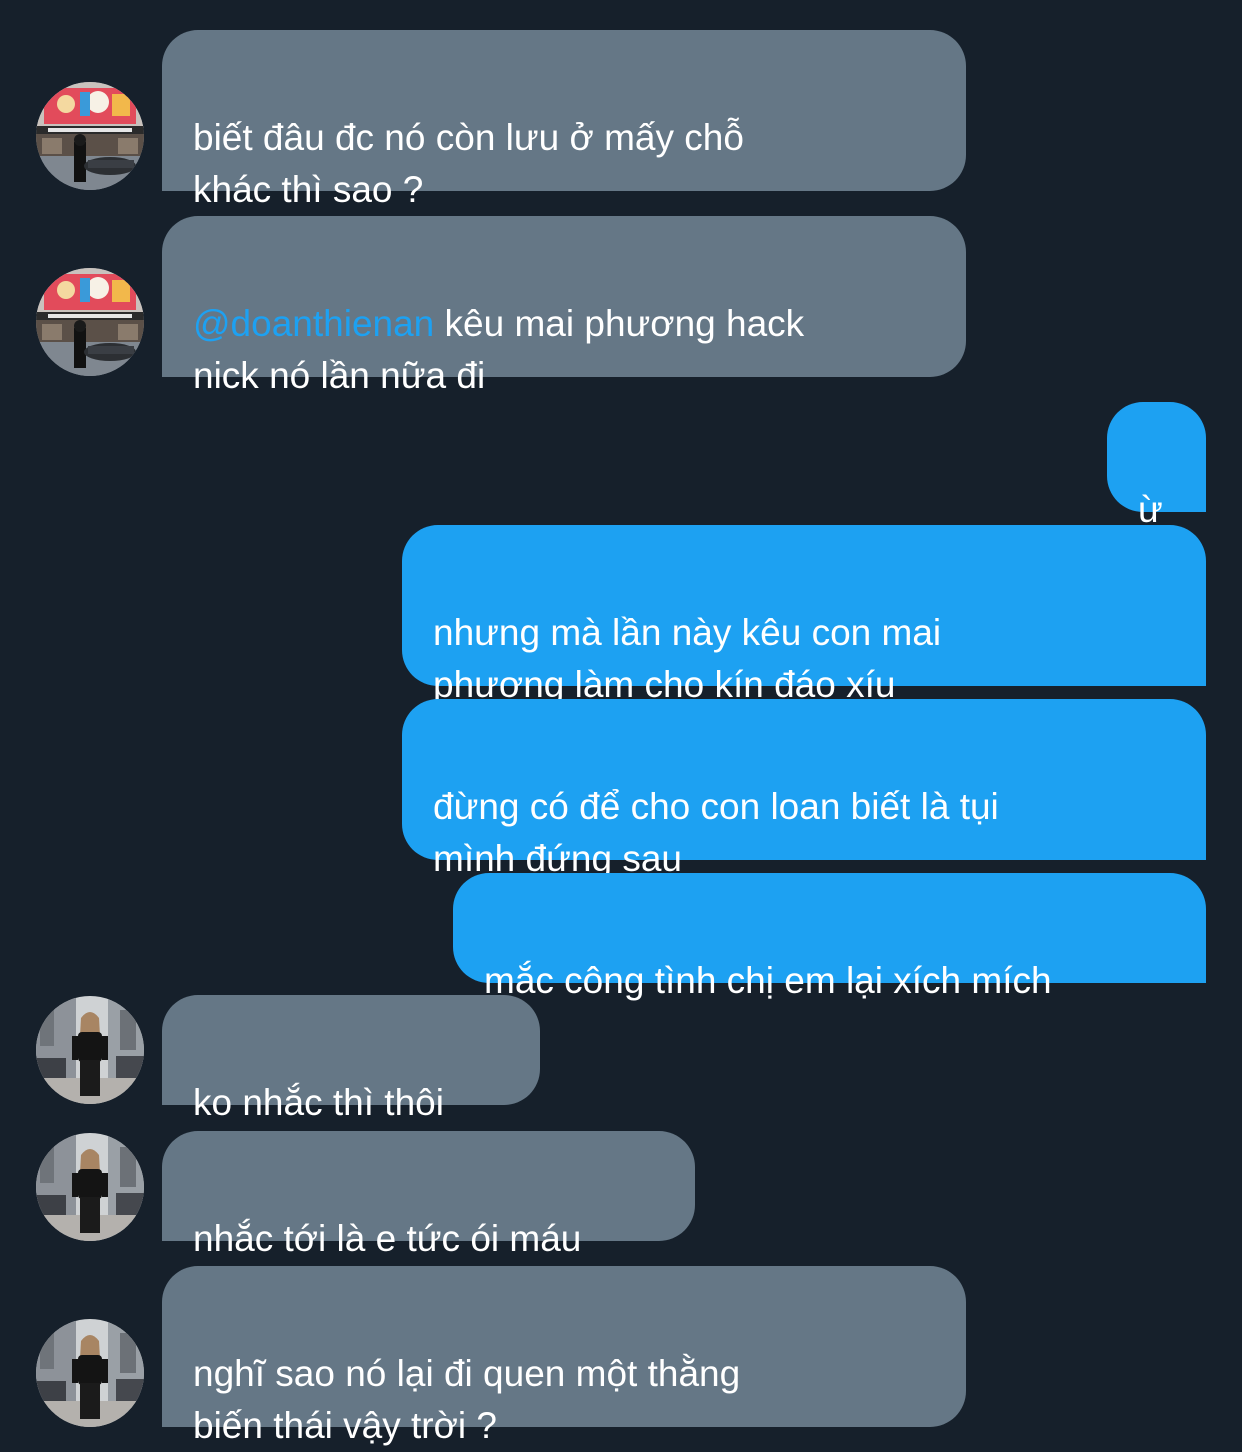 Image resolution: width=1242 pixels, height=1452 pixels. What do you see at coordinates (768, 980) in the screenshot?
I see `message-text: mắc công tình chị em lại xích mích` at bounding box center [768, 980].